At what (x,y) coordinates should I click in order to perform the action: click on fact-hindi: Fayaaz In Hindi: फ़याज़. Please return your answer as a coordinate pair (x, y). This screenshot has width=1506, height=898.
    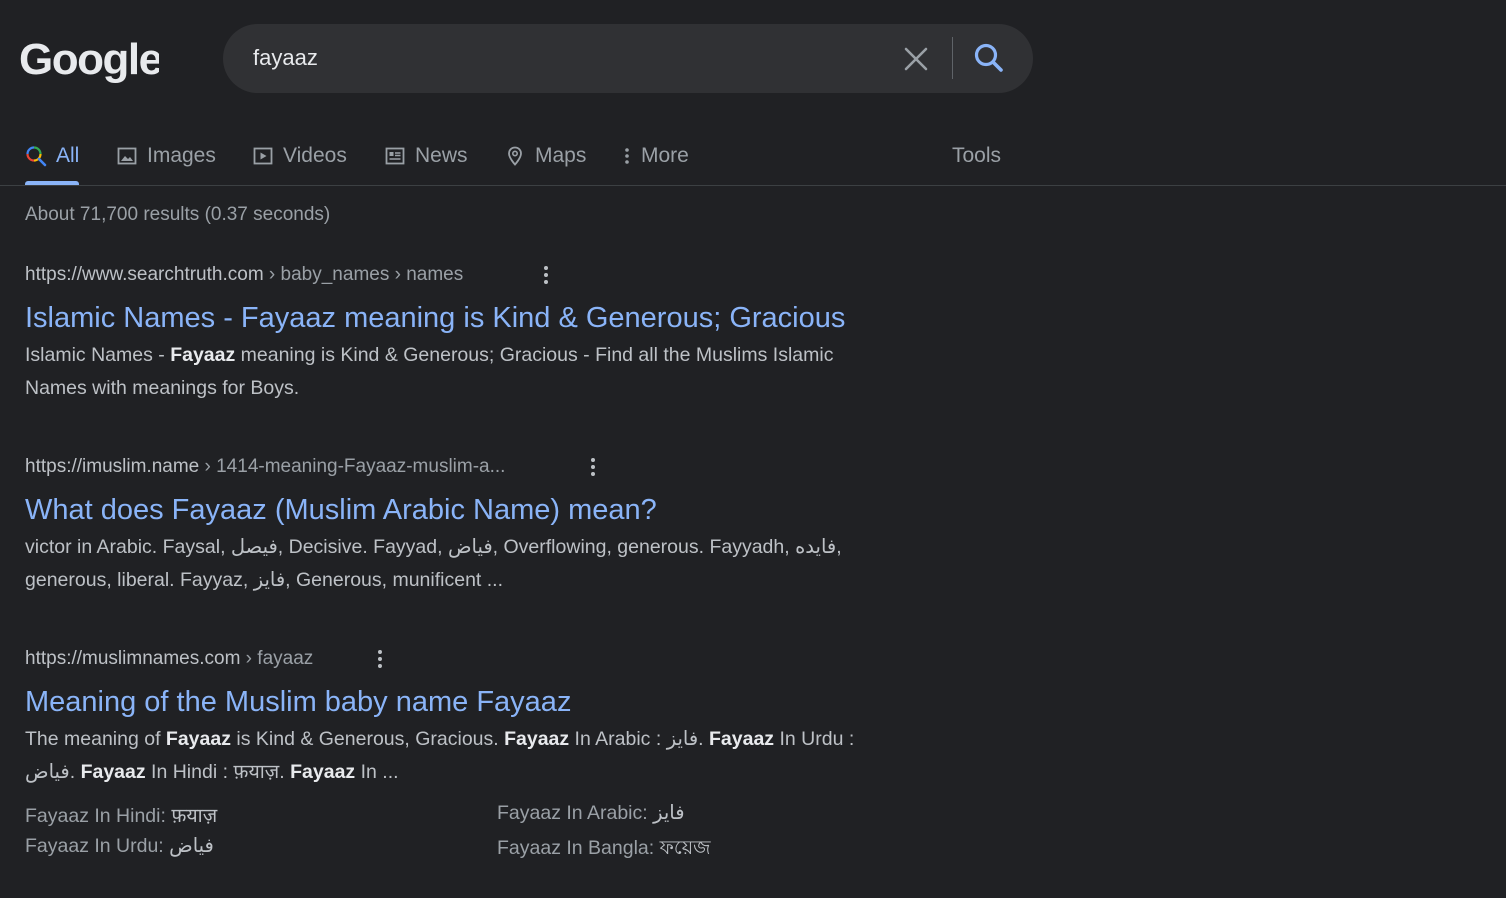
    Looking at the image, I should click on (121, 814).